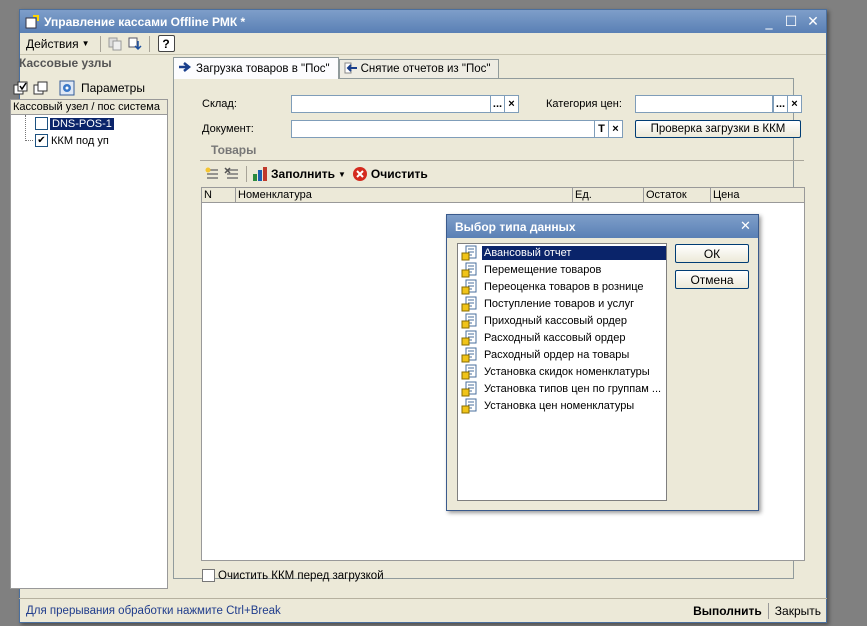 This screenshot has height=626, width=867. Describe the element at coordinates (556, 320) in the screenshot. I see `data-type-label: Приходный кассовый ордер` at that location.